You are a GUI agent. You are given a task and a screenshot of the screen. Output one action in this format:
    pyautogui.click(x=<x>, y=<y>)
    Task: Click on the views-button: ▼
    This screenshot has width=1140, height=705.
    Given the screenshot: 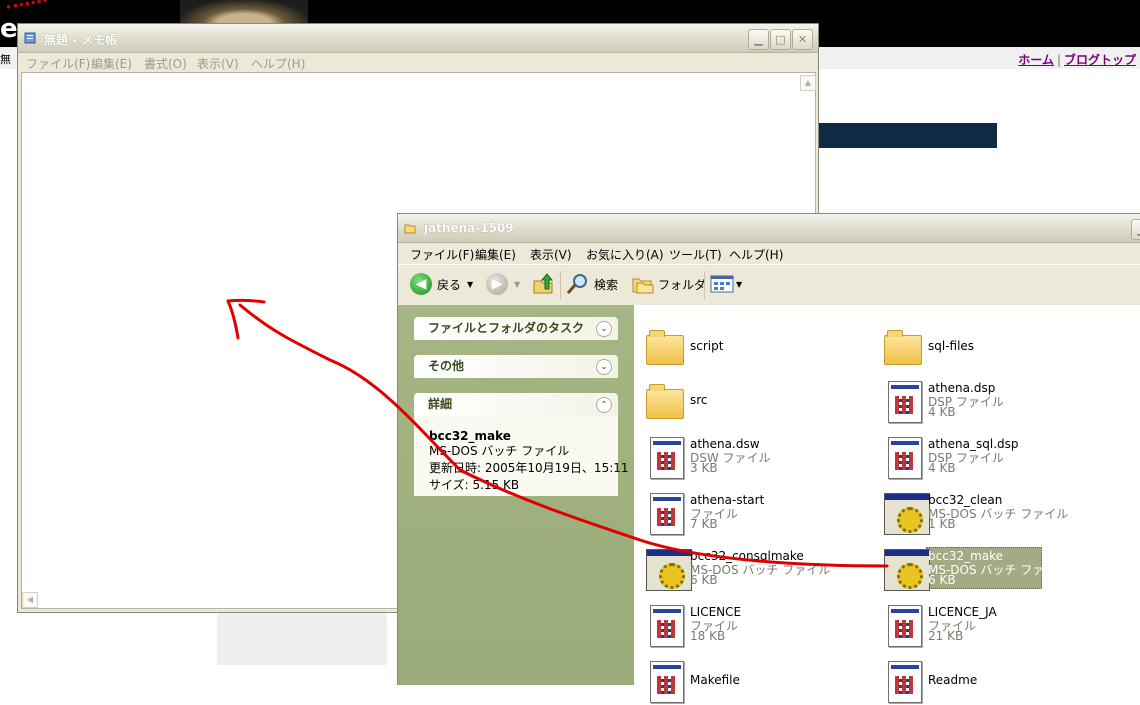 What is the action you would take?
    pyautogui.click(x=726, y=284)
    